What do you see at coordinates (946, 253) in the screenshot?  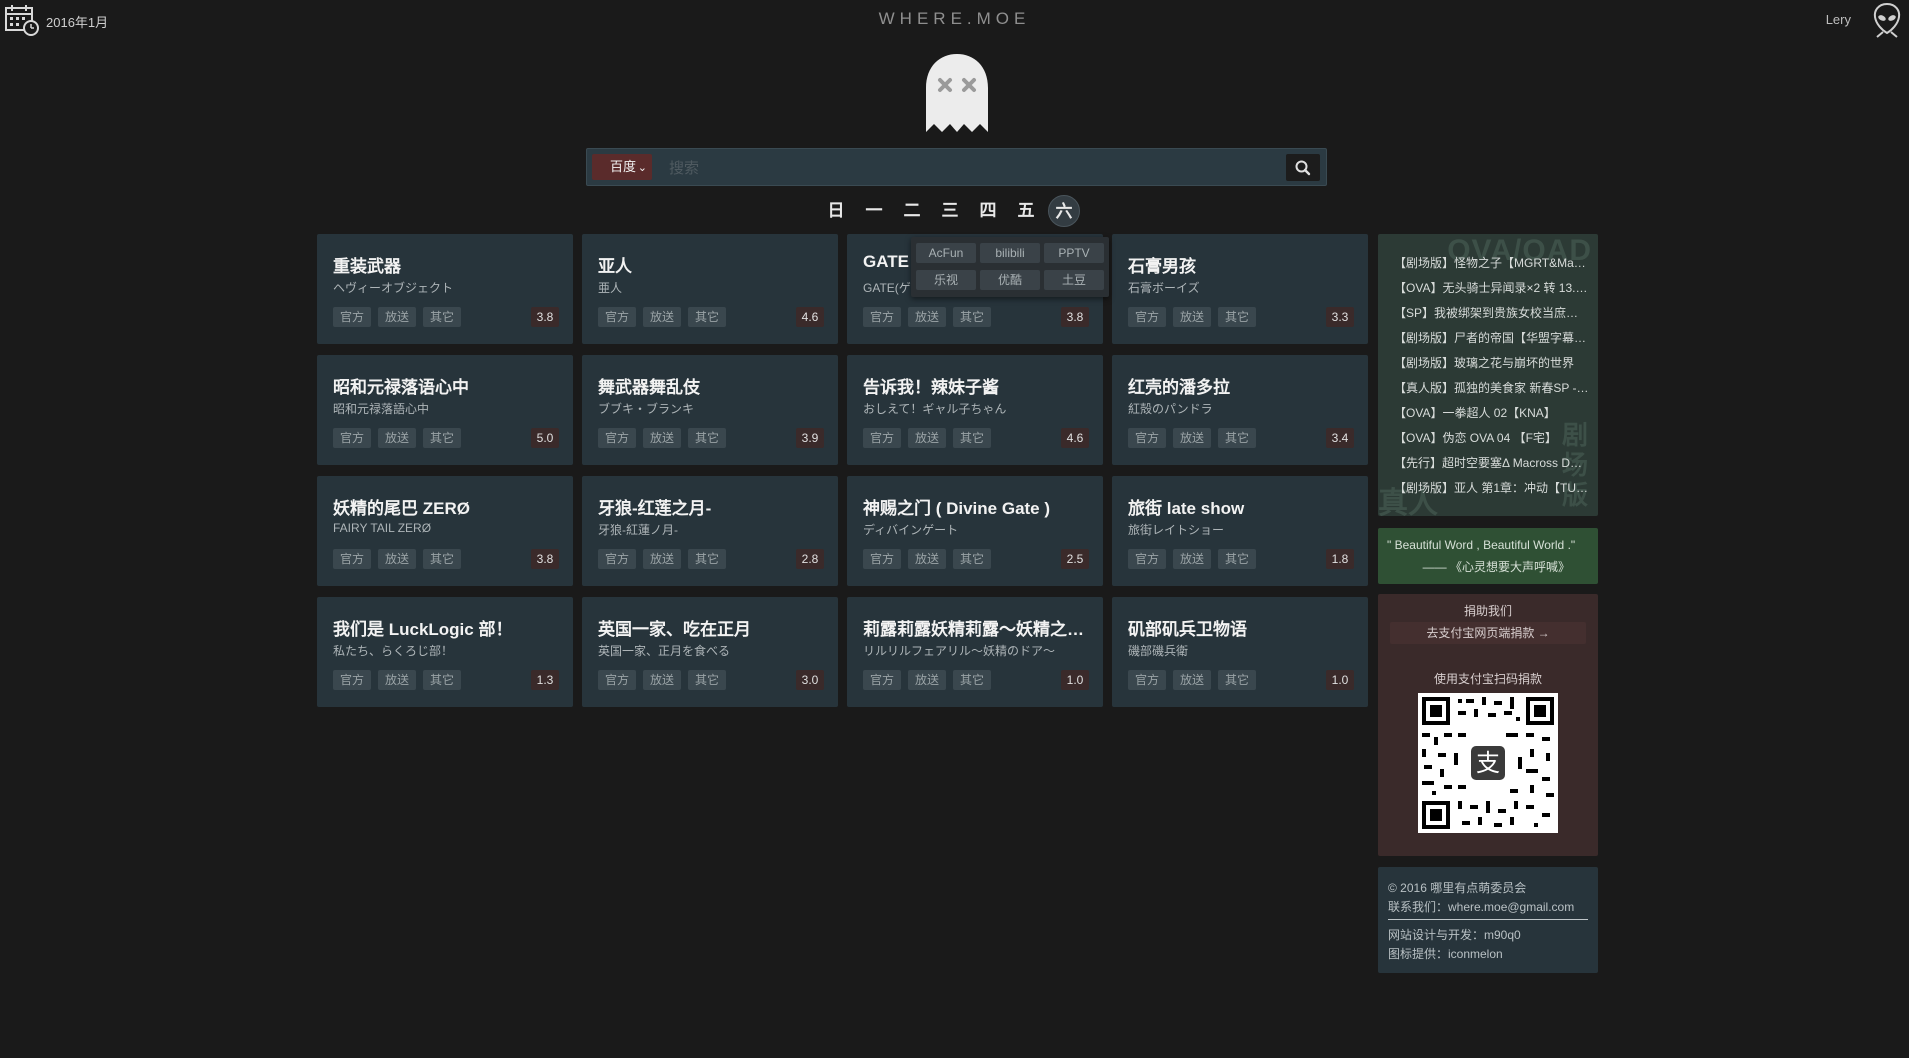 I see `source-link-acfun: AcFun` at bounding box center [946, 253].